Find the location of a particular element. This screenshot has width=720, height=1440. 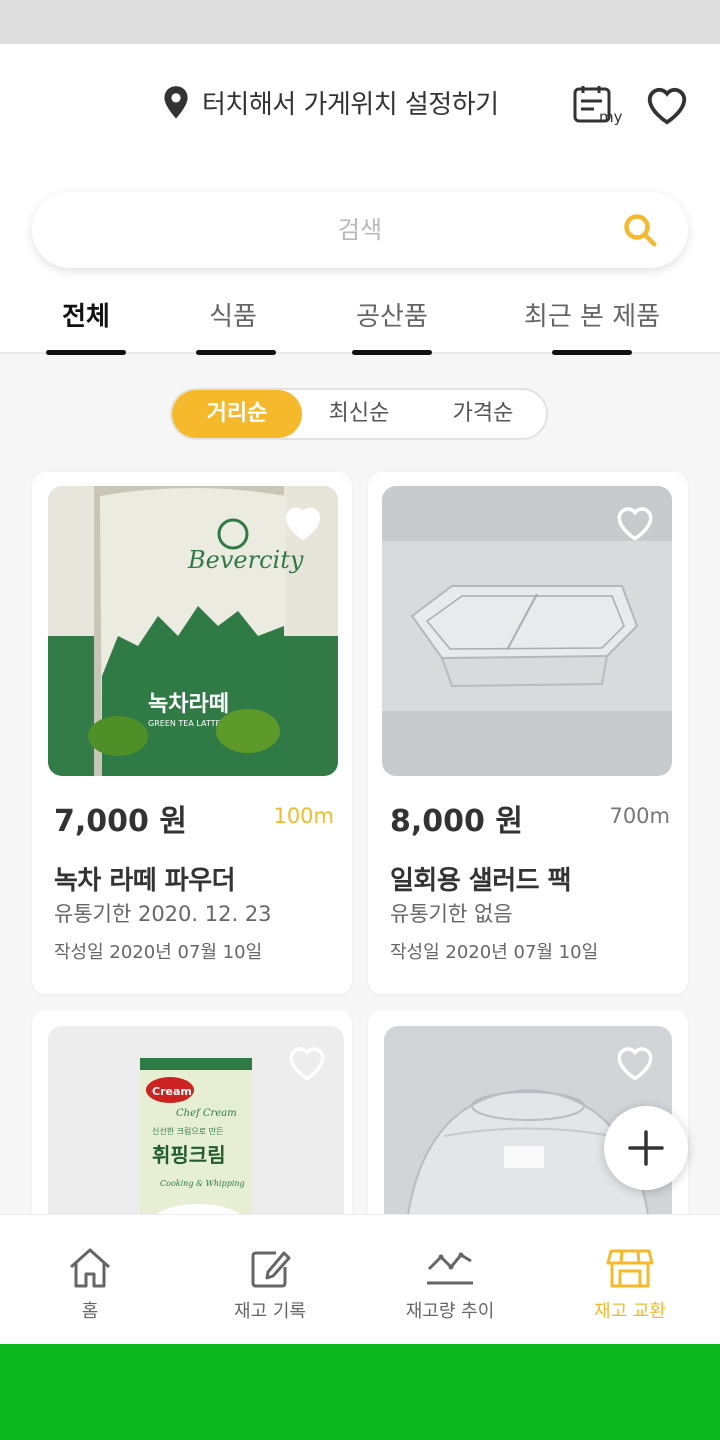

product-image-name: 녹차라떼 is located at coordinates (188, 704).